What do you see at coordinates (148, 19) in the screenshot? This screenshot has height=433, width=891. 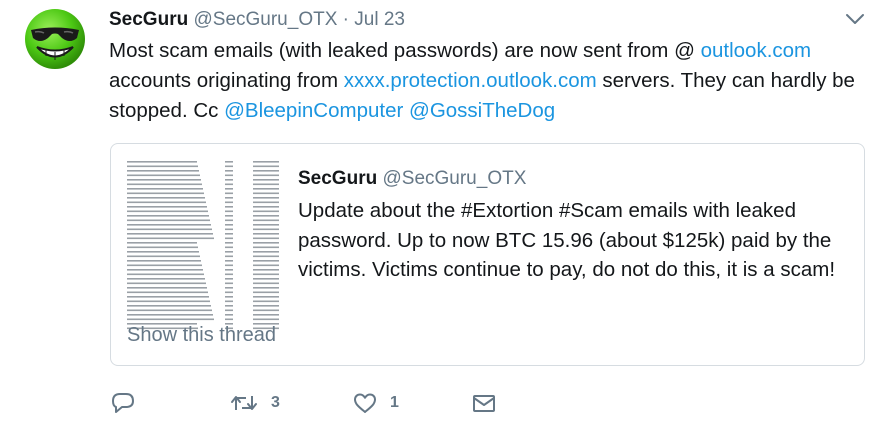 I see `display-name: SecGuru` at bounding box center [148, 19].